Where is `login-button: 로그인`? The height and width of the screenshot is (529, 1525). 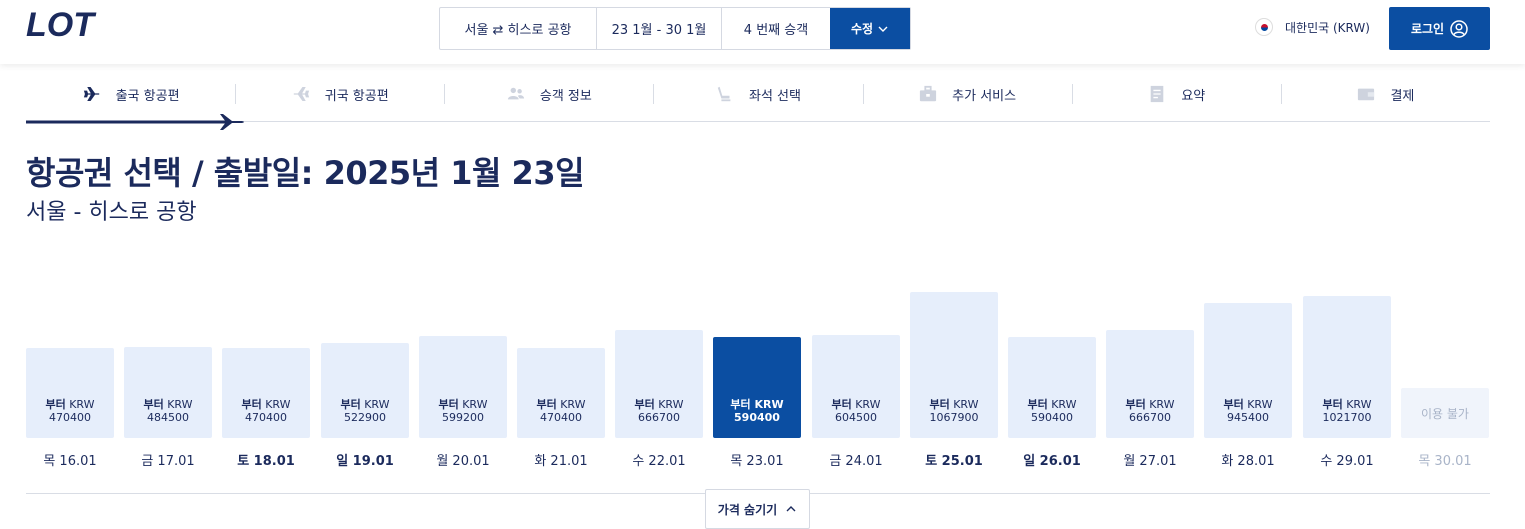
login-button: 로그인 is located at coordinates (1439, 28).